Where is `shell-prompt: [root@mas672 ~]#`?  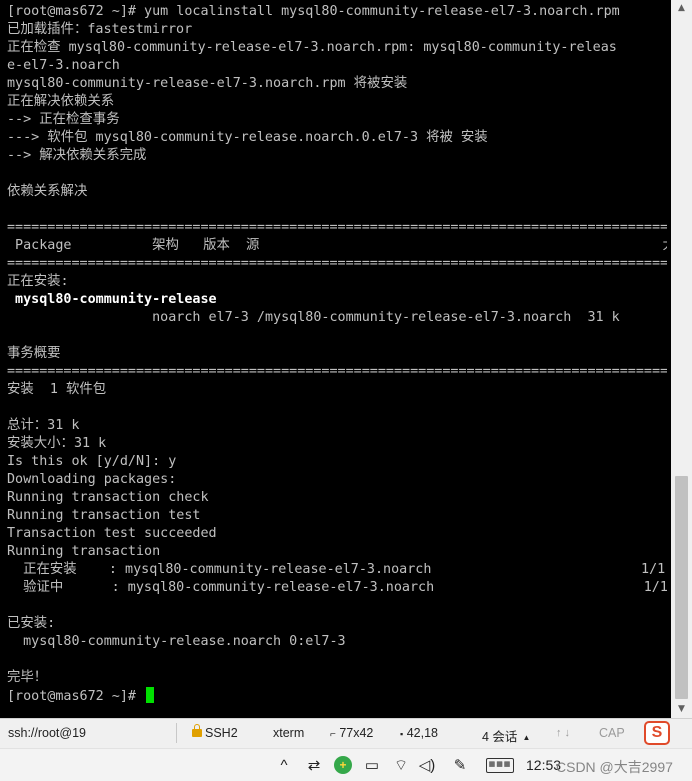
shell-prompt: [root@mas672 ~]# is located at coordinates (76, 696).